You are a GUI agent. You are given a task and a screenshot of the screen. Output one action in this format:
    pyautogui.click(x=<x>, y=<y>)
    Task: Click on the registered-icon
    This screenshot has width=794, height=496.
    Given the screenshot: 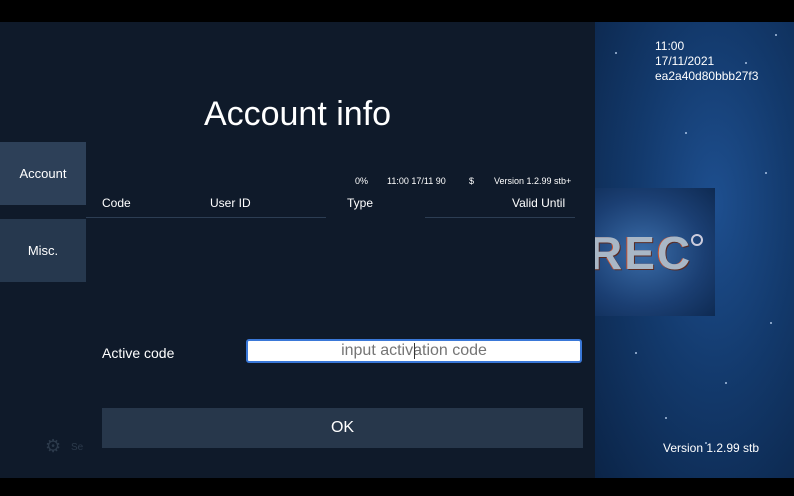 What is the action you would take?
    pyautogui.click(x=697, y=240)
    